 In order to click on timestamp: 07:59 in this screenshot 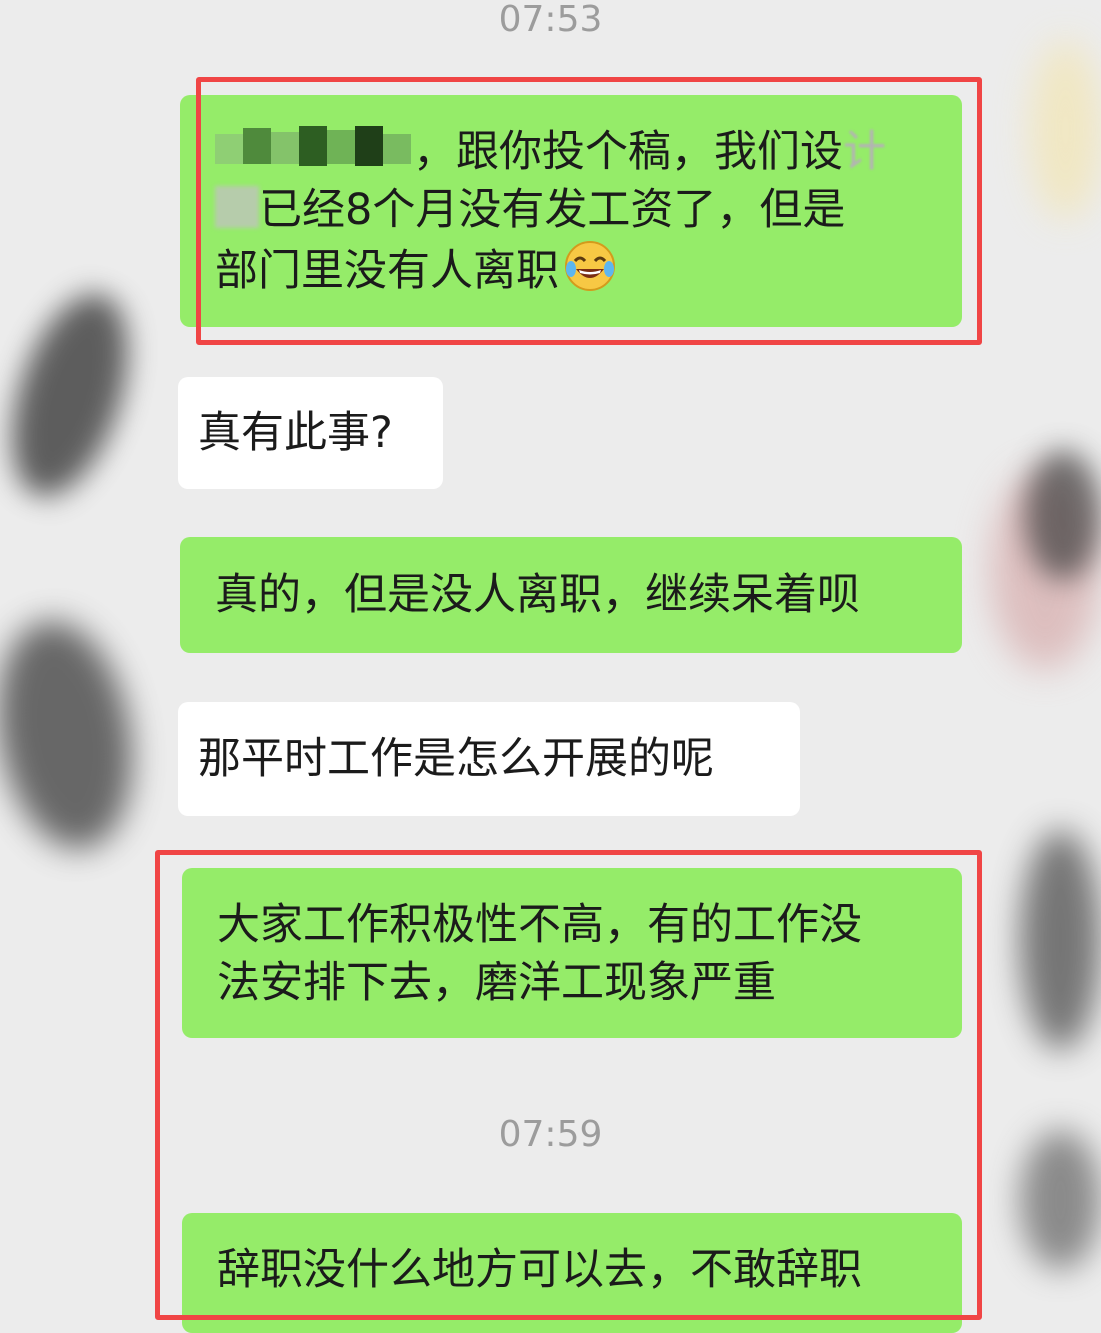, I will do `click(550, 1134)`.